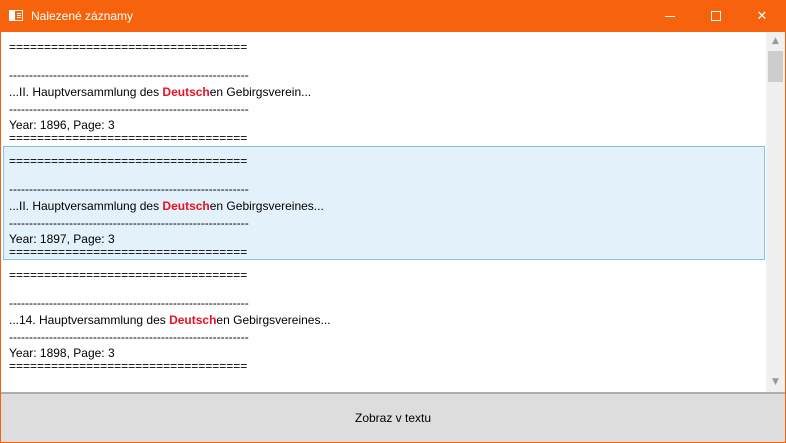  I want to click on close-button: ✕, so click(762, 16).